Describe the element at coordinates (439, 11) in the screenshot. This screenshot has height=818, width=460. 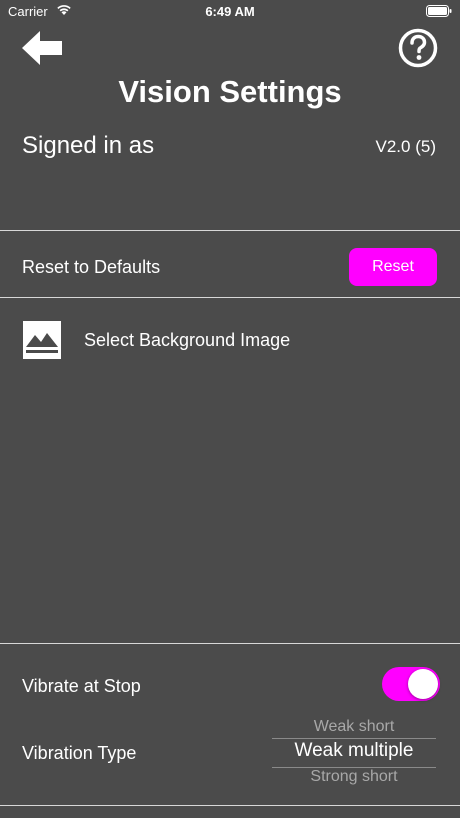
I see `battery-icon` at that location.